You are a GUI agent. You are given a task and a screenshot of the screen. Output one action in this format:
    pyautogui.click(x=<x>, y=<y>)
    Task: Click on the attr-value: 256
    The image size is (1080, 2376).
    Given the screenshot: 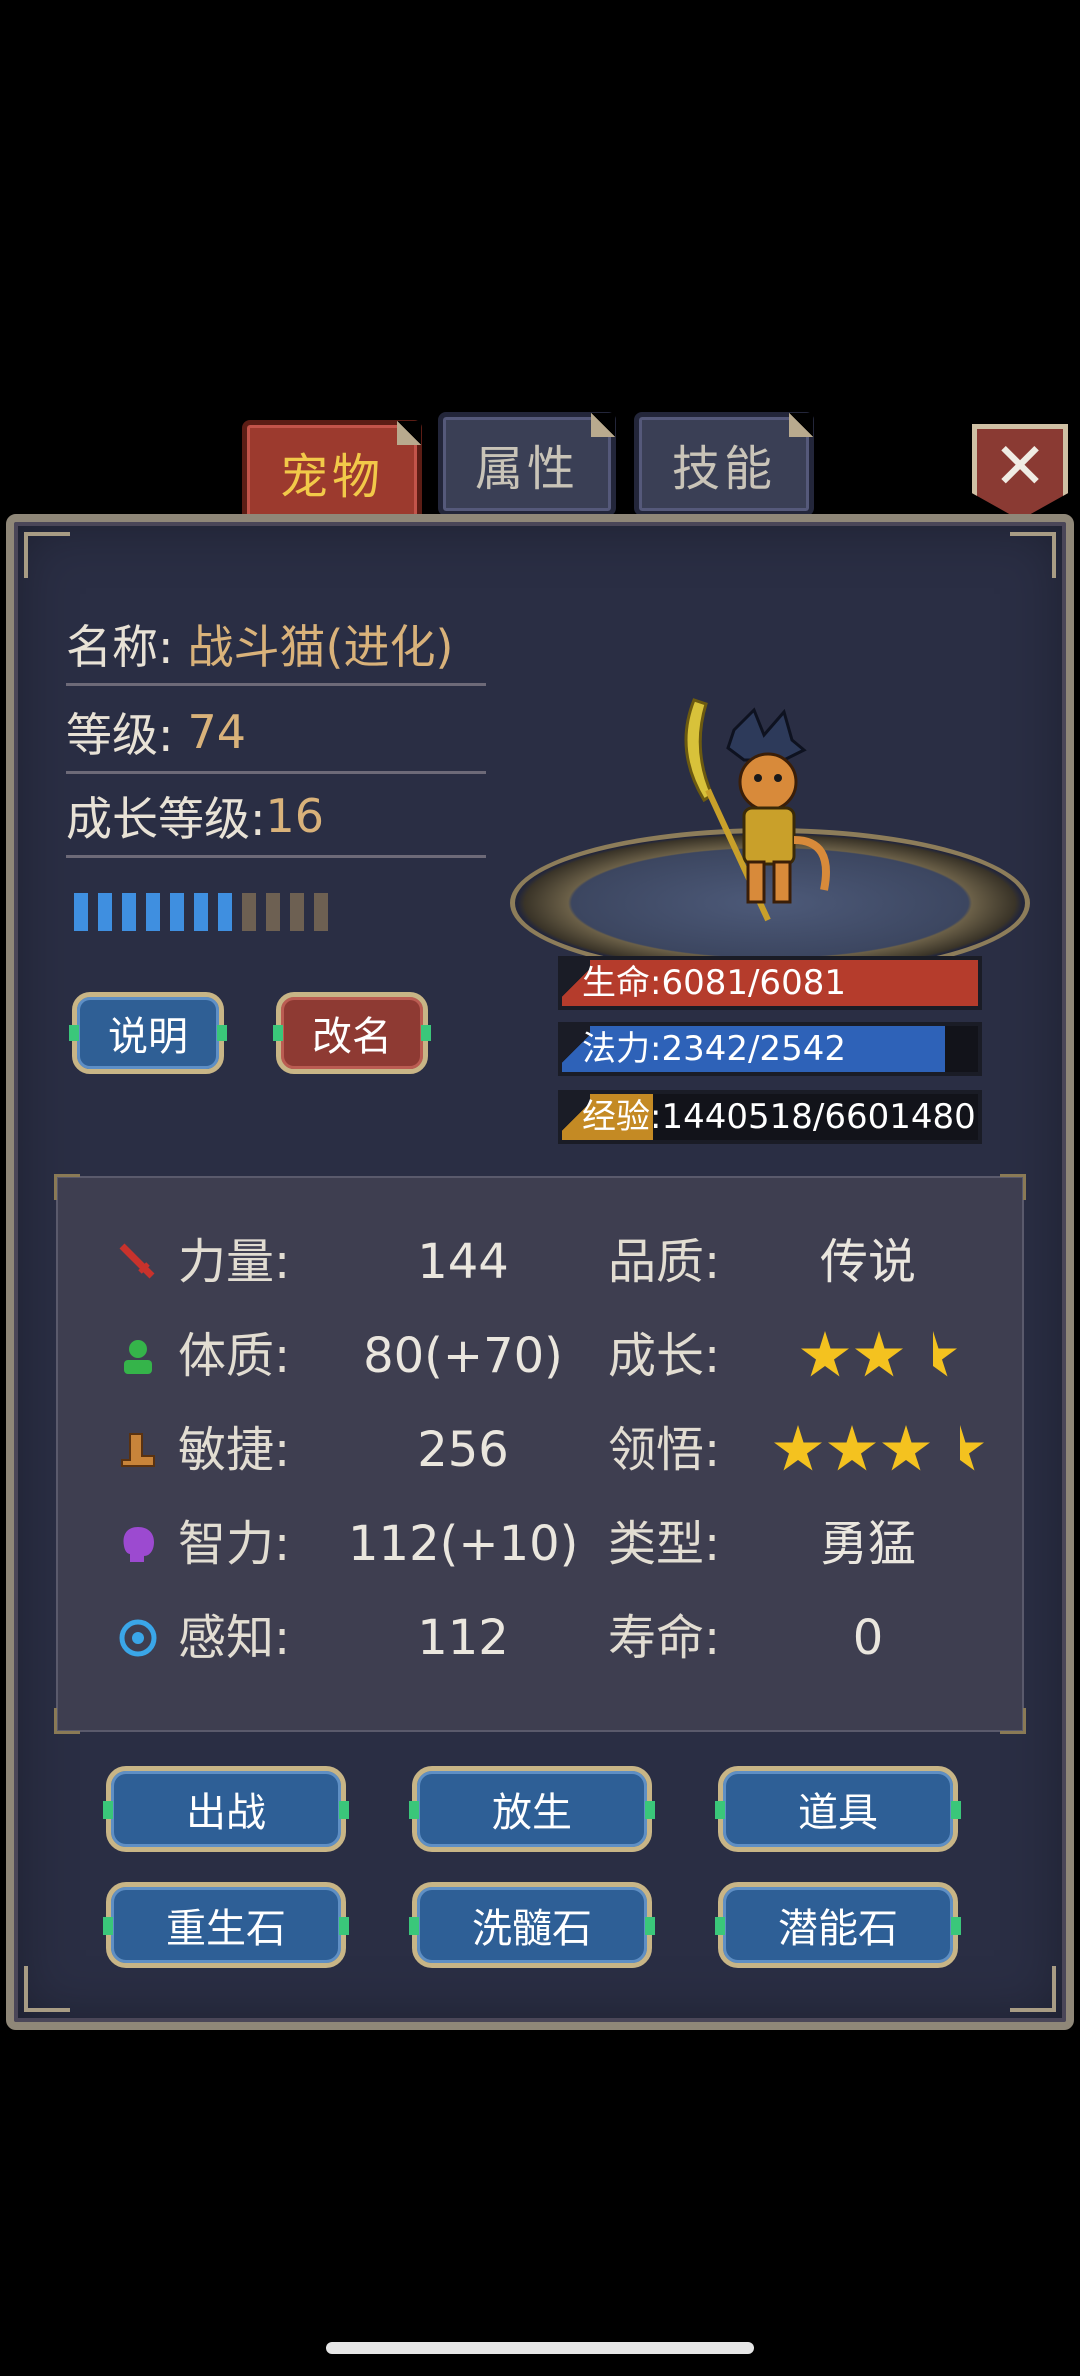 What is the action you would take?
    pyautogui.click(x=463, y=1450)
    